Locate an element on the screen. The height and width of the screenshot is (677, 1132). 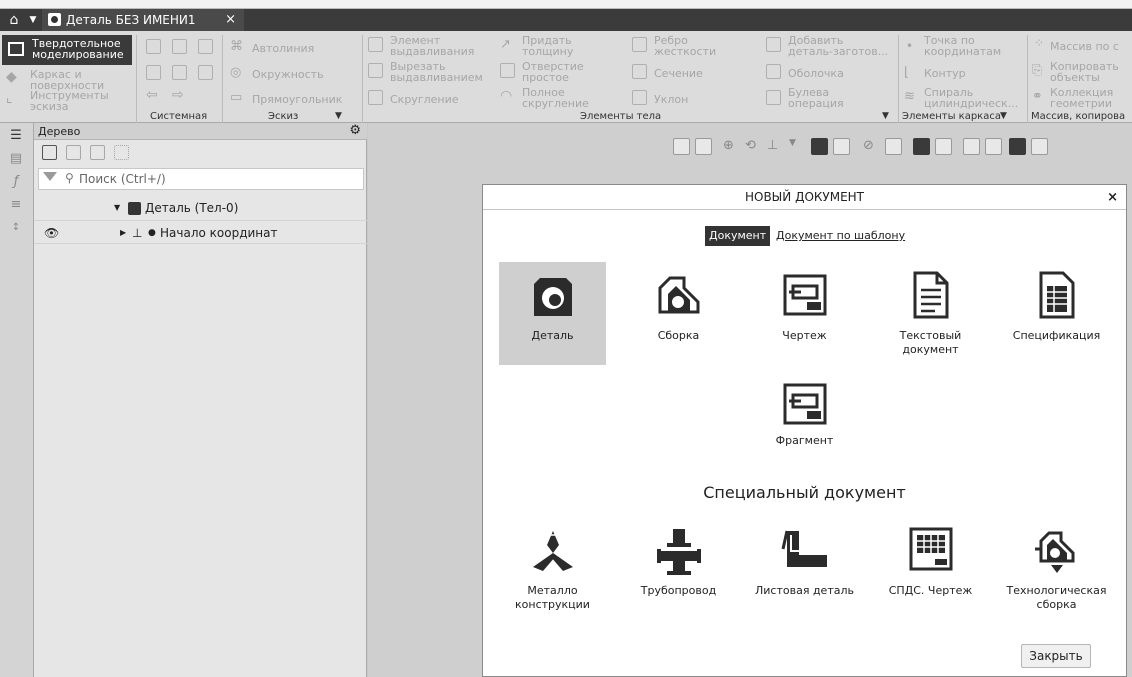
tree-panel-icon: ☰ is located at coordinates (16, 136).